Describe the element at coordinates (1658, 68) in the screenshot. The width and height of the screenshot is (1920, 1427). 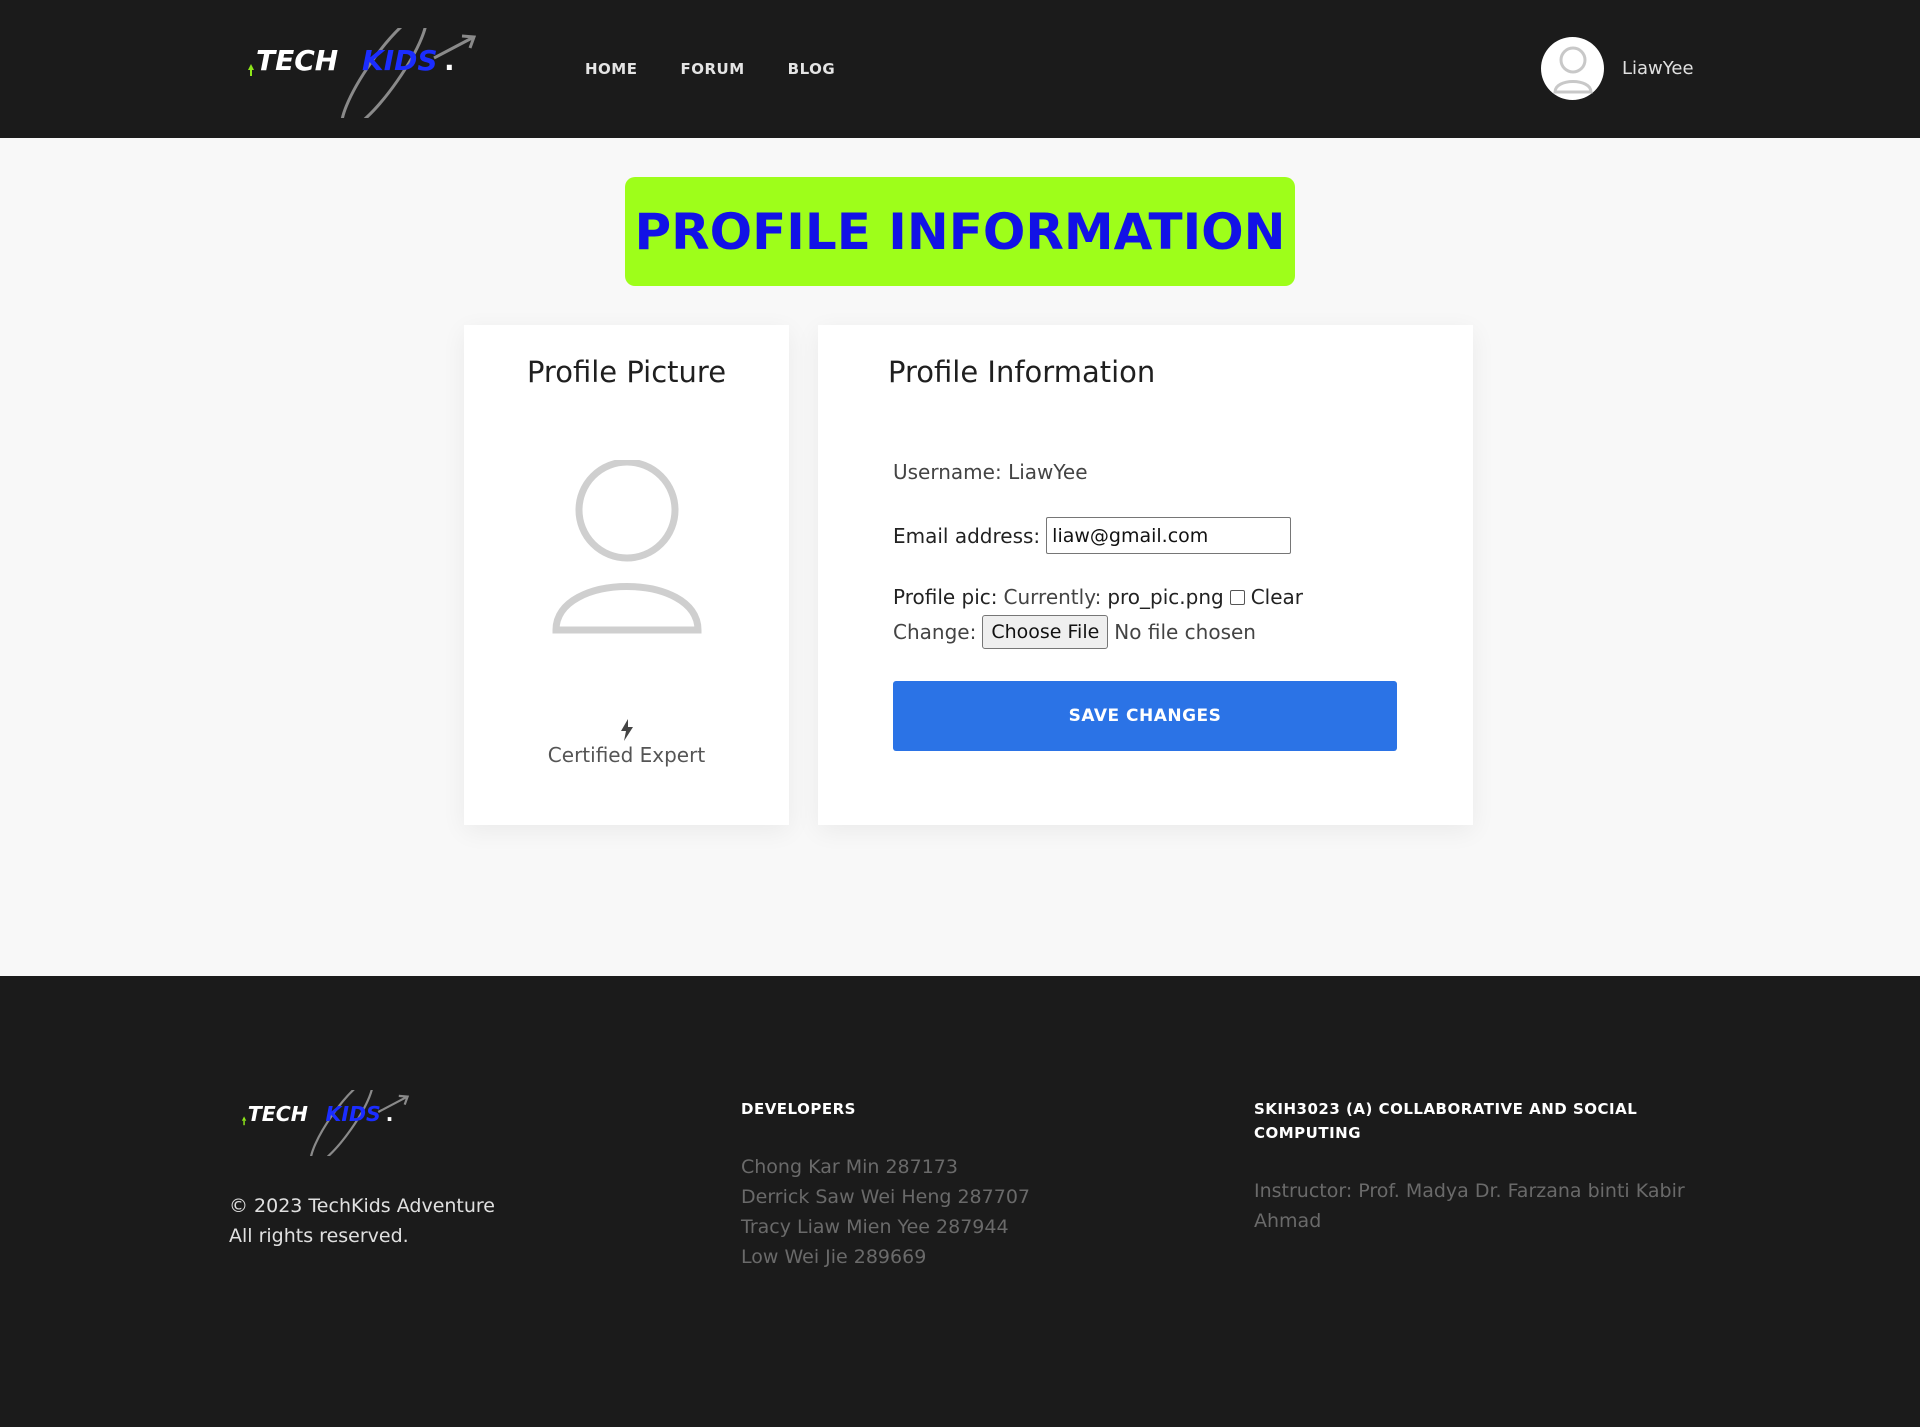
I see `user-name: LiawYee` at that location.